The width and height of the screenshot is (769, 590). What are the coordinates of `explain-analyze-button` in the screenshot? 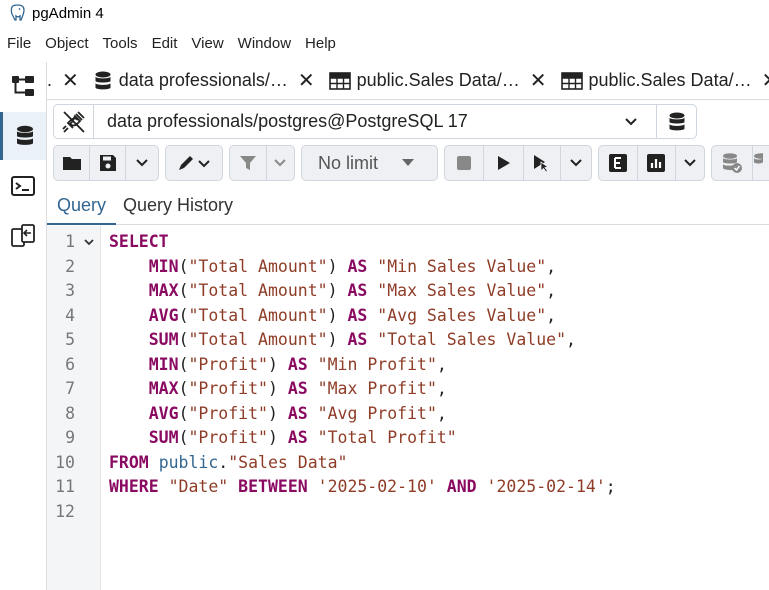 It's located at (657, 163).